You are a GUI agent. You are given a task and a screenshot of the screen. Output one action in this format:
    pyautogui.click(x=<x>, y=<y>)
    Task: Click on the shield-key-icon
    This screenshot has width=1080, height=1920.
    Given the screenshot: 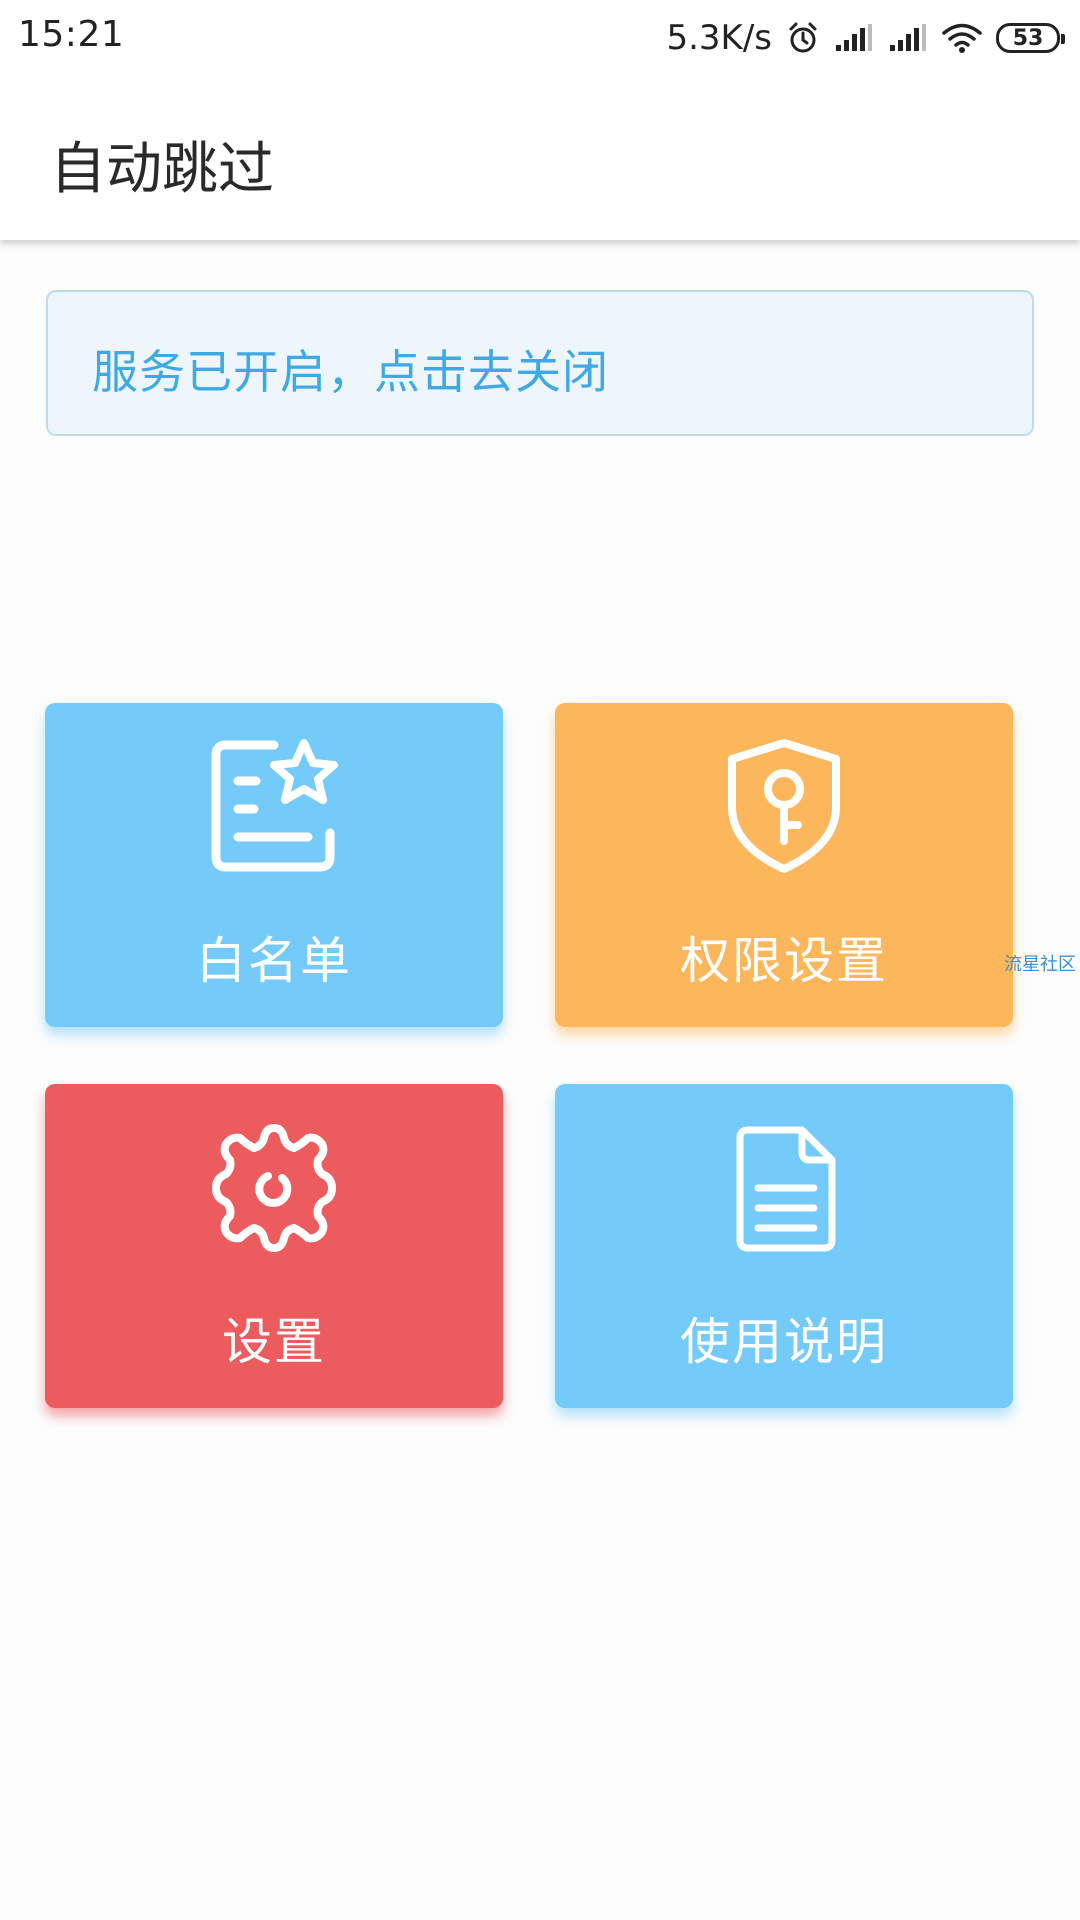 What is the action you would take?
    pyautogui.click(x=784, y=807)
    